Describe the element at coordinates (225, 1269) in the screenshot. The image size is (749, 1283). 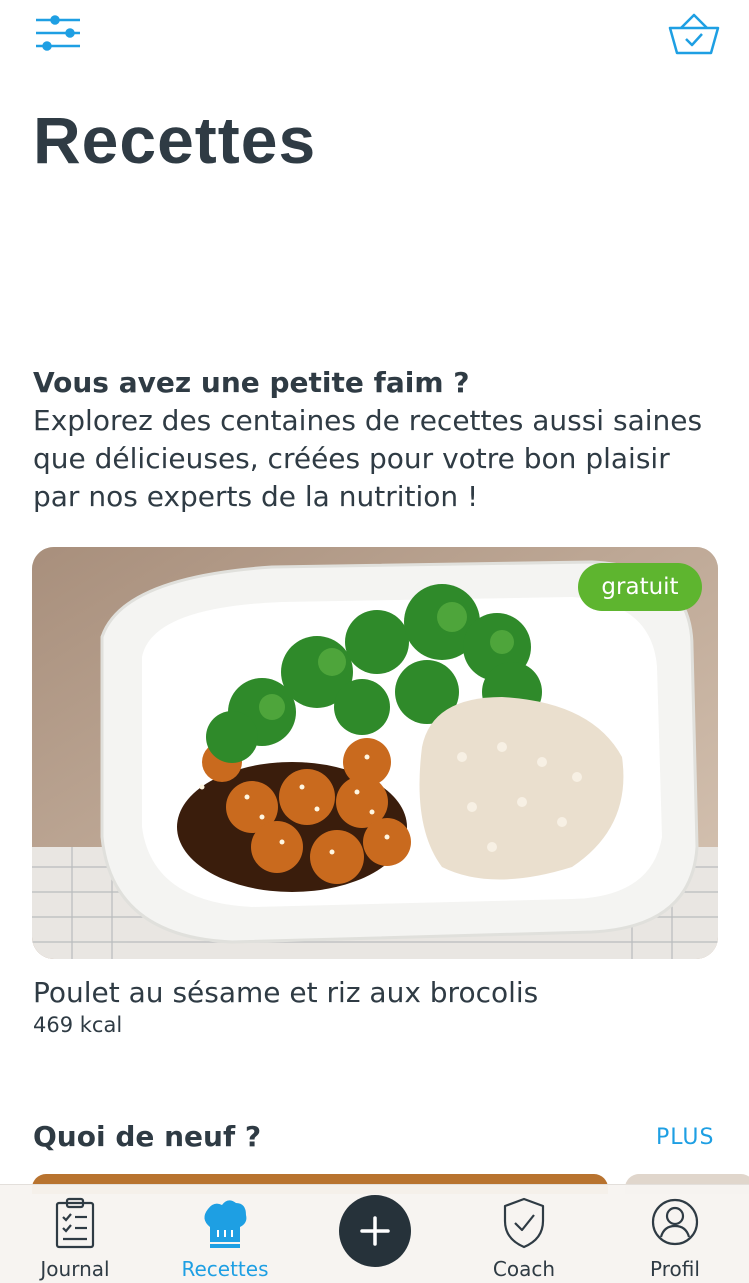
I see `tab-label: Recettes` at that location.